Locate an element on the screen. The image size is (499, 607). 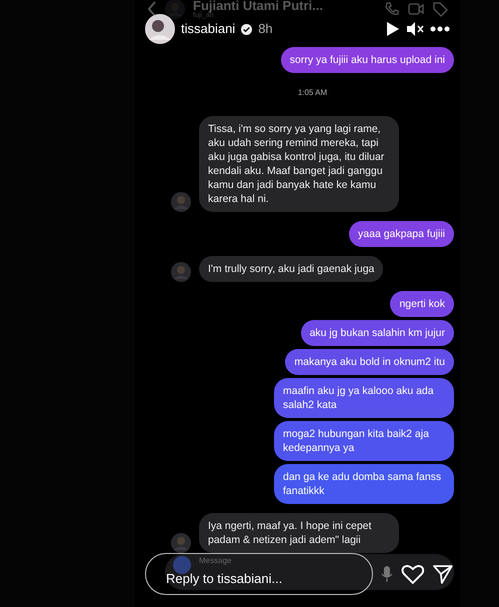
sent-message: makanya aku bold in oknum2 itu is located at coordinates (369, 362).